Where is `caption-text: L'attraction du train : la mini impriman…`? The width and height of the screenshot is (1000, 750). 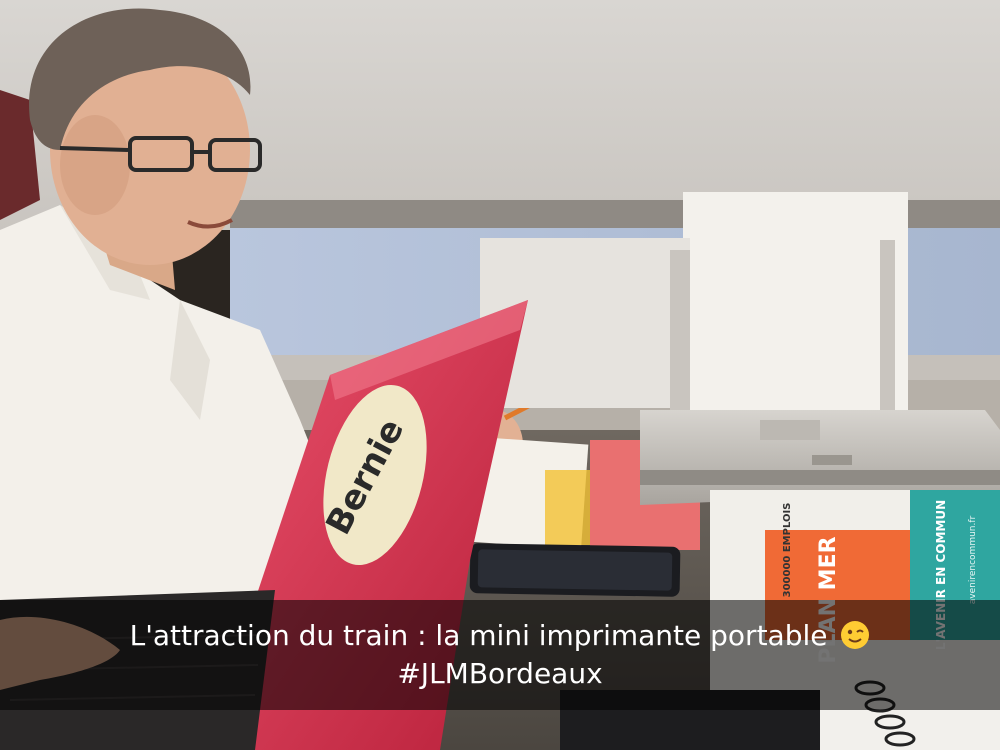 caption-text: L'attraction du train : la mini impriman… is located at coordinates (478, 635).